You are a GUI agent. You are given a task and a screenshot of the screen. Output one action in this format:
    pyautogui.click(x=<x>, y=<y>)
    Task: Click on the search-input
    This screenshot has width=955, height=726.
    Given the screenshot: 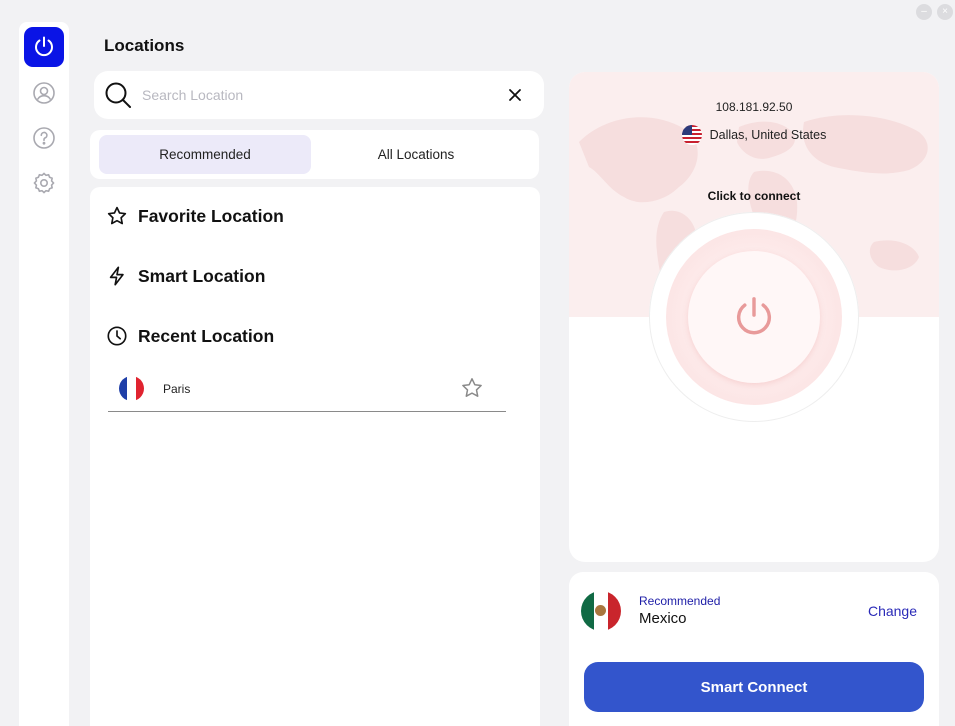 What is the action you would take?
    pyautogui.click(x=317, y=95)
    